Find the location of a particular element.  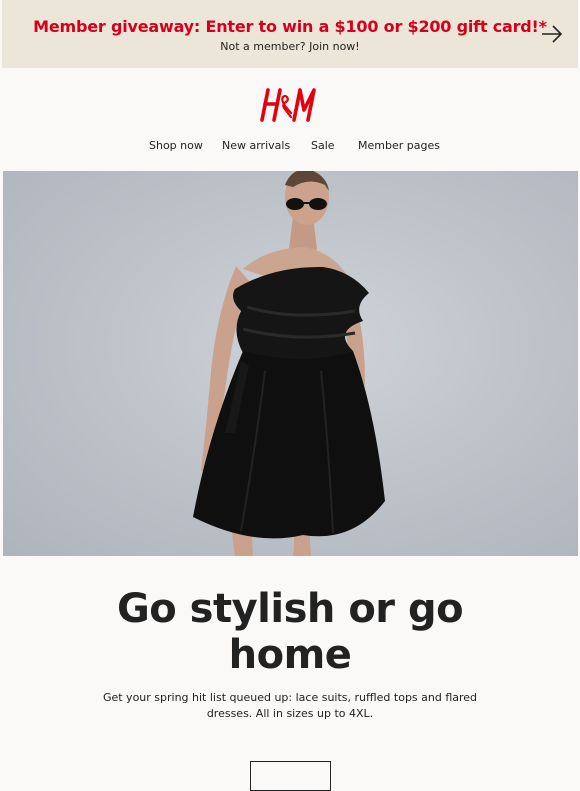

nav-bar: Shop now New arrivals Sale Member pages is located at coordinates (290, 147).